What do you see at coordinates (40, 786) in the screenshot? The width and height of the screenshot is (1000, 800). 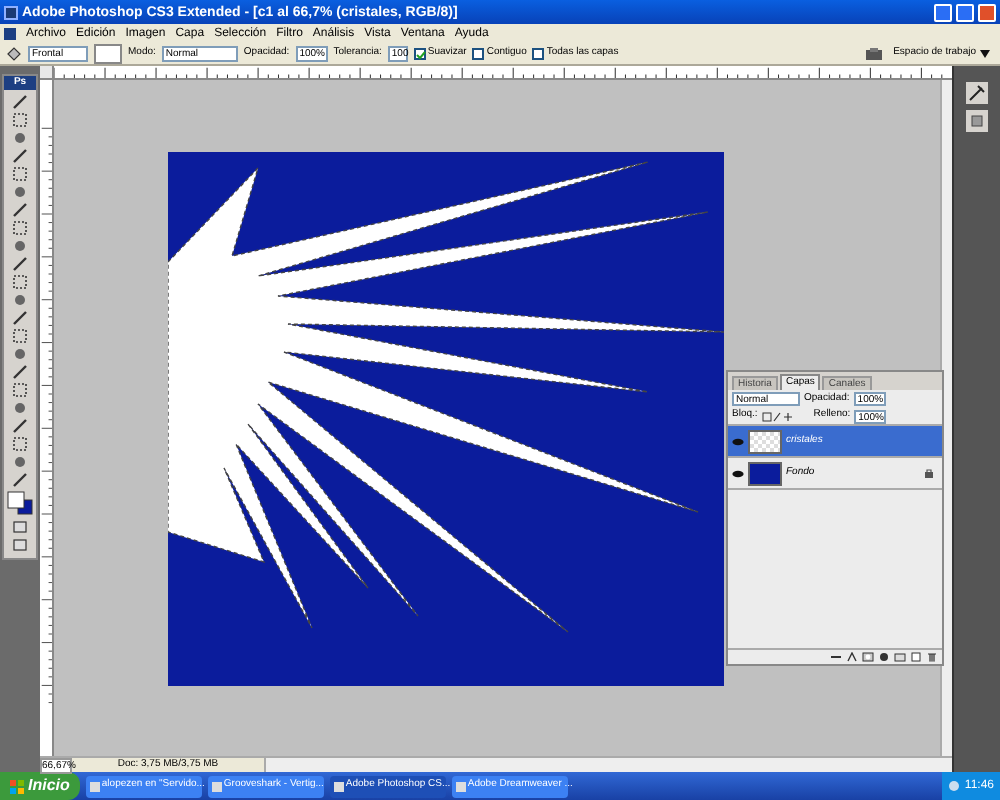 I see `start-button: Inicio` at bounding box center [40, 786].